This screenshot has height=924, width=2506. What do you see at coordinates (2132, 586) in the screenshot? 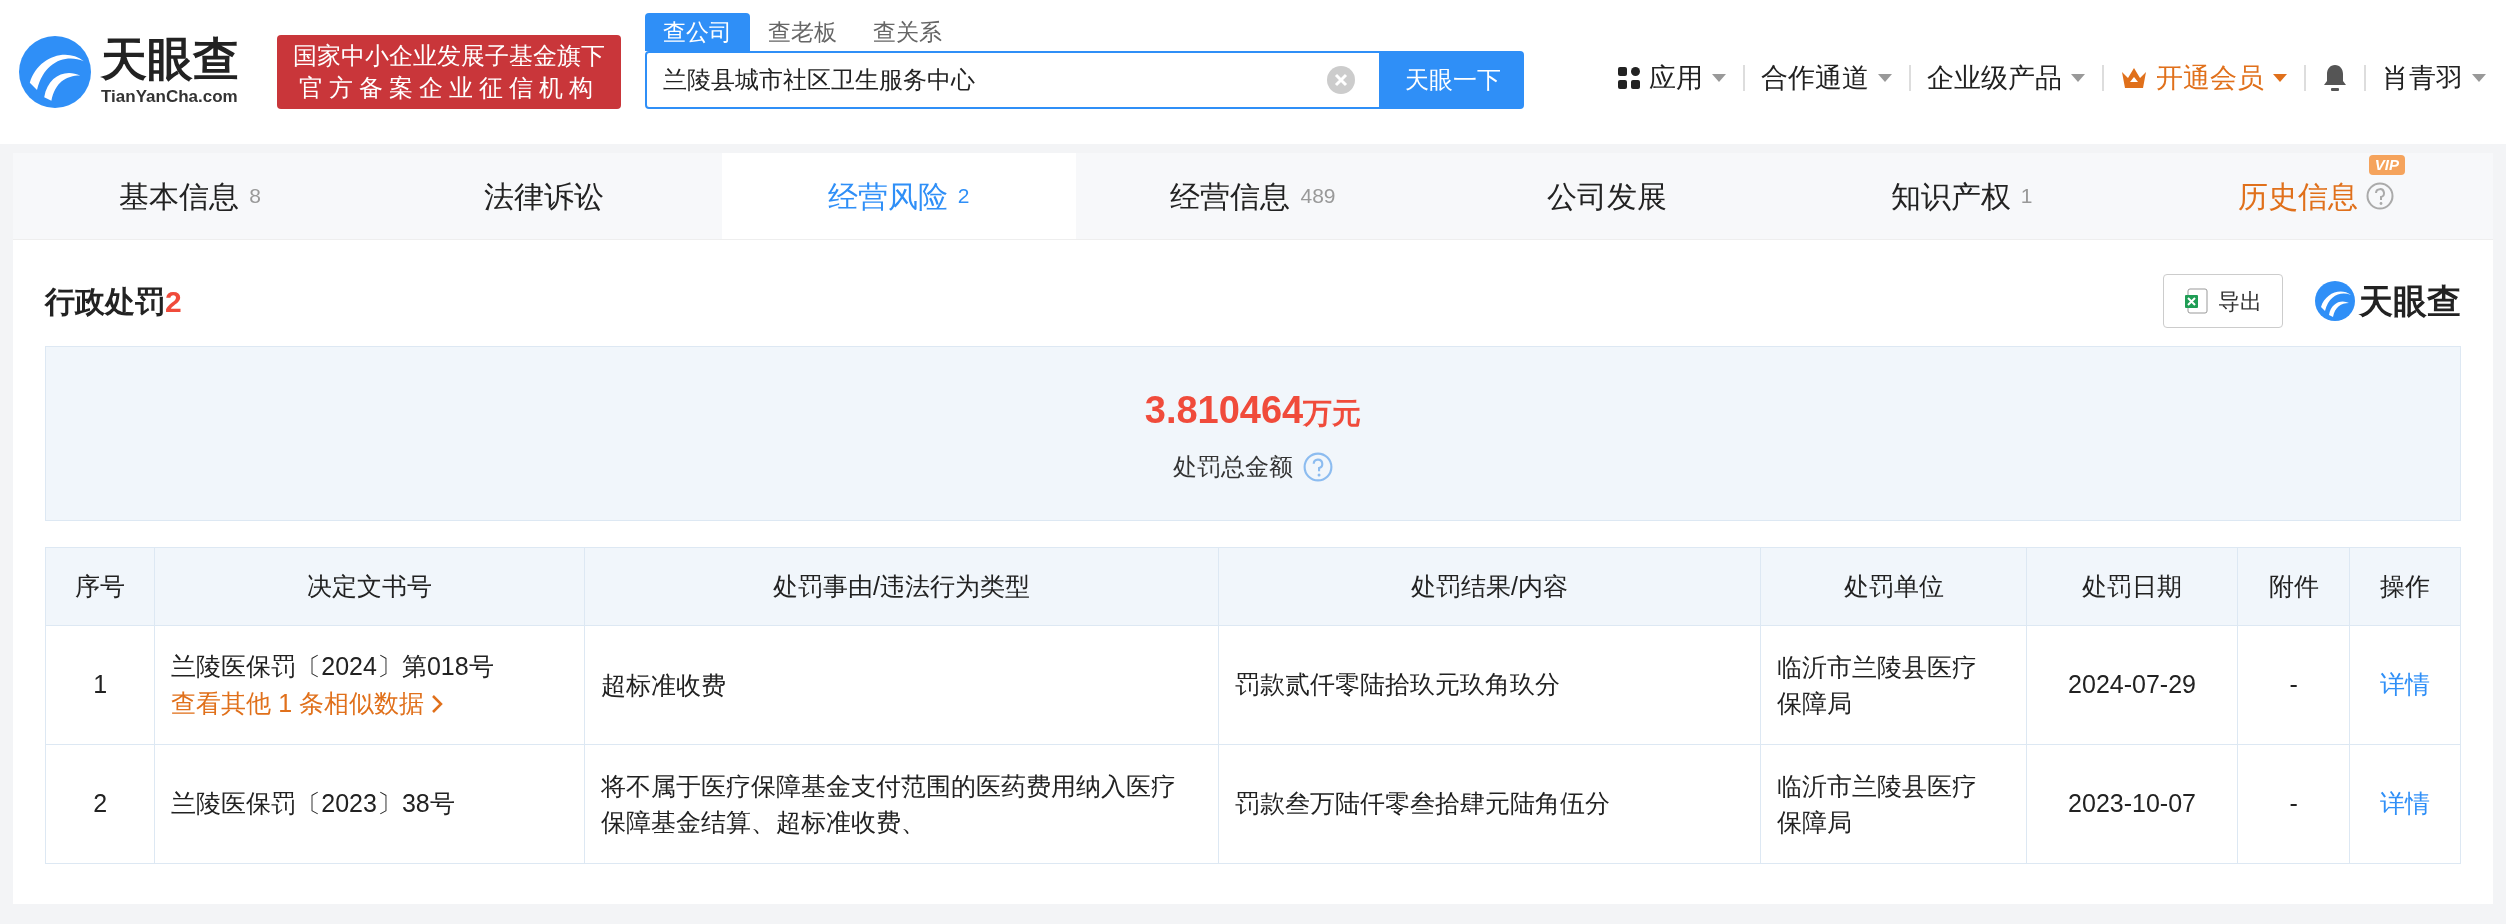
I see `column-header: 处罚日期` at bounding box center [2132, 586].